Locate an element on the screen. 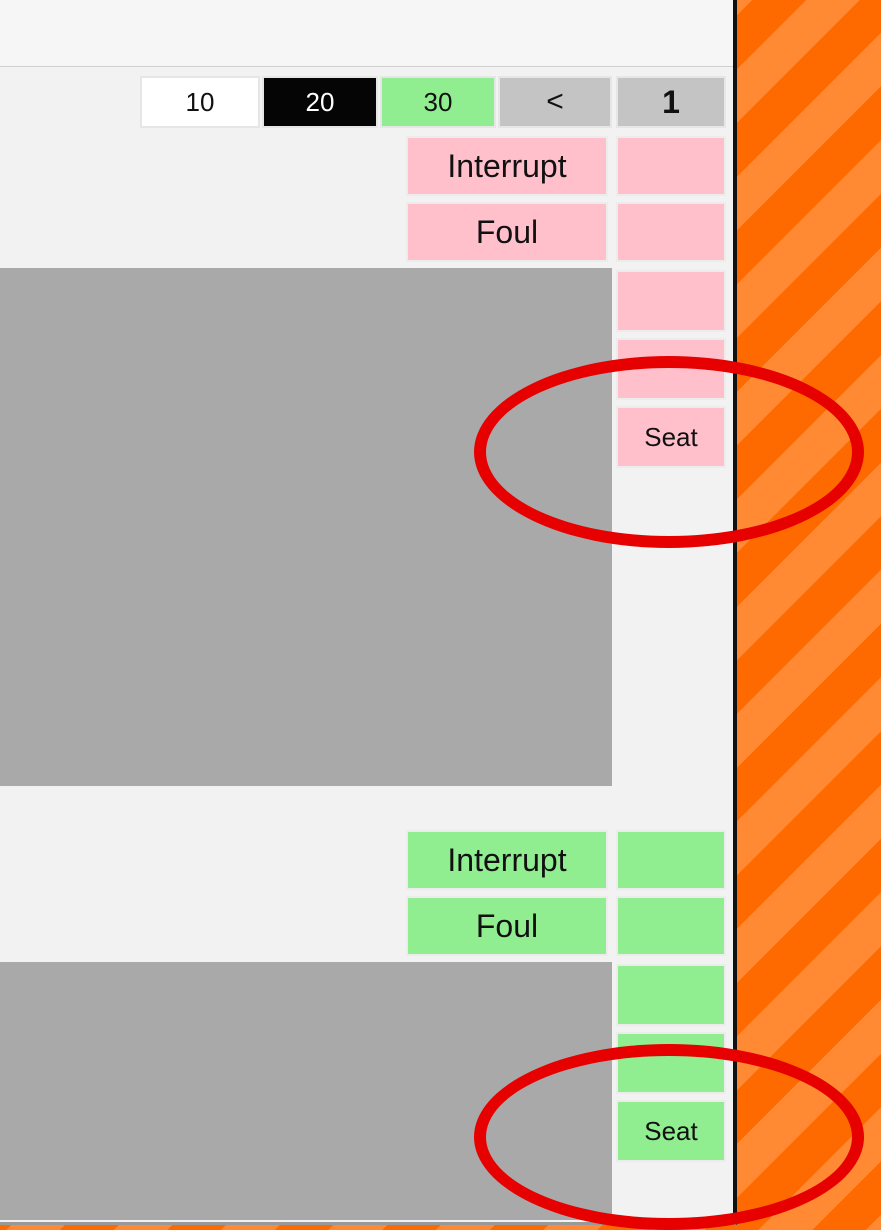 The height and width of the screenshot is (1230, 881). pink-interrupt-button: Interrupt is located at coordinates (507, 166).